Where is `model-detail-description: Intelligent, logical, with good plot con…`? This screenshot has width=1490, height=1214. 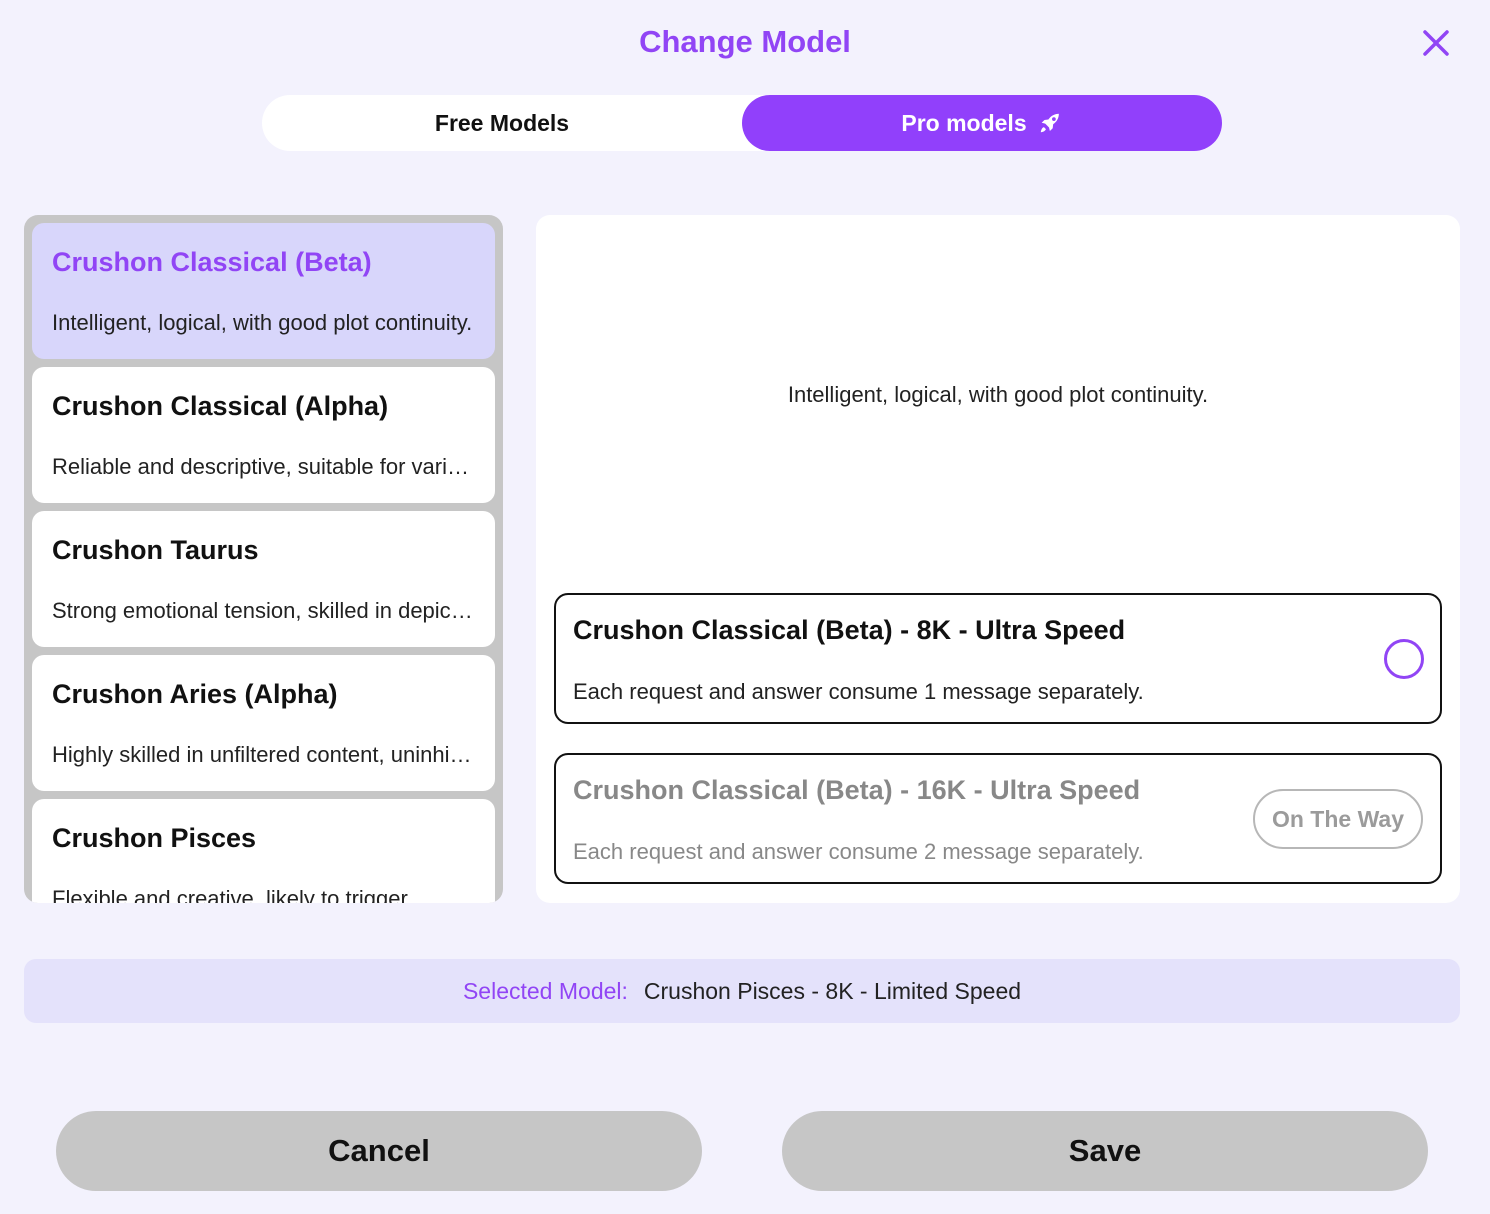
model-detail-description: Intelligent, logical, with good plot con… is located at coordinates (998, 394).